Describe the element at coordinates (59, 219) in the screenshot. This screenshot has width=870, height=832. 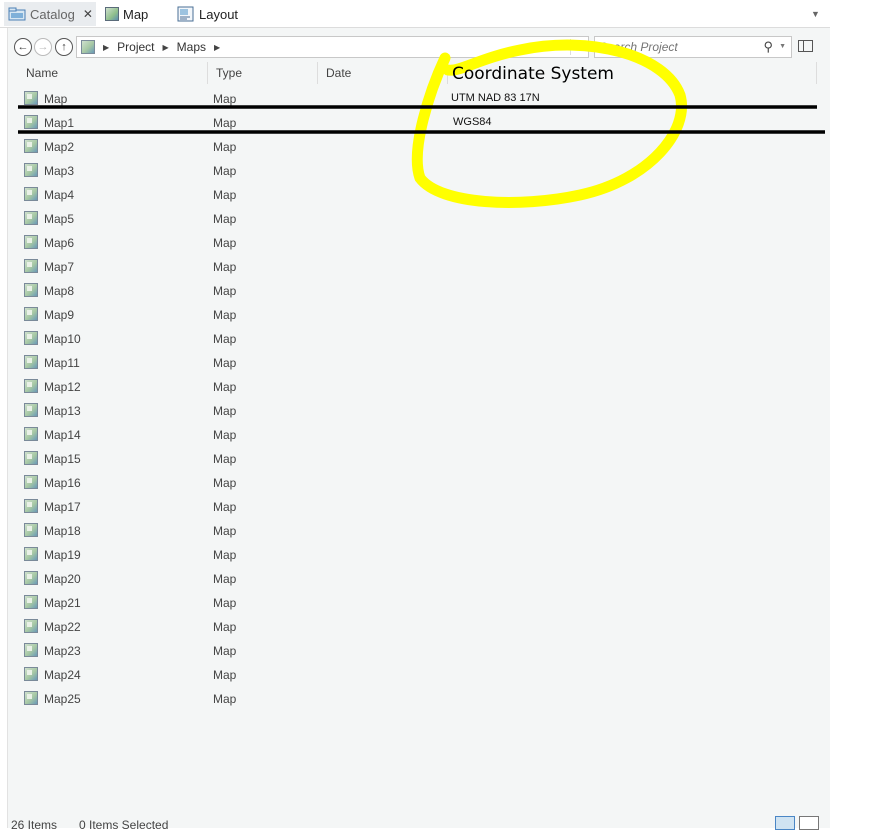
I see `item-name: Map5` at that location.